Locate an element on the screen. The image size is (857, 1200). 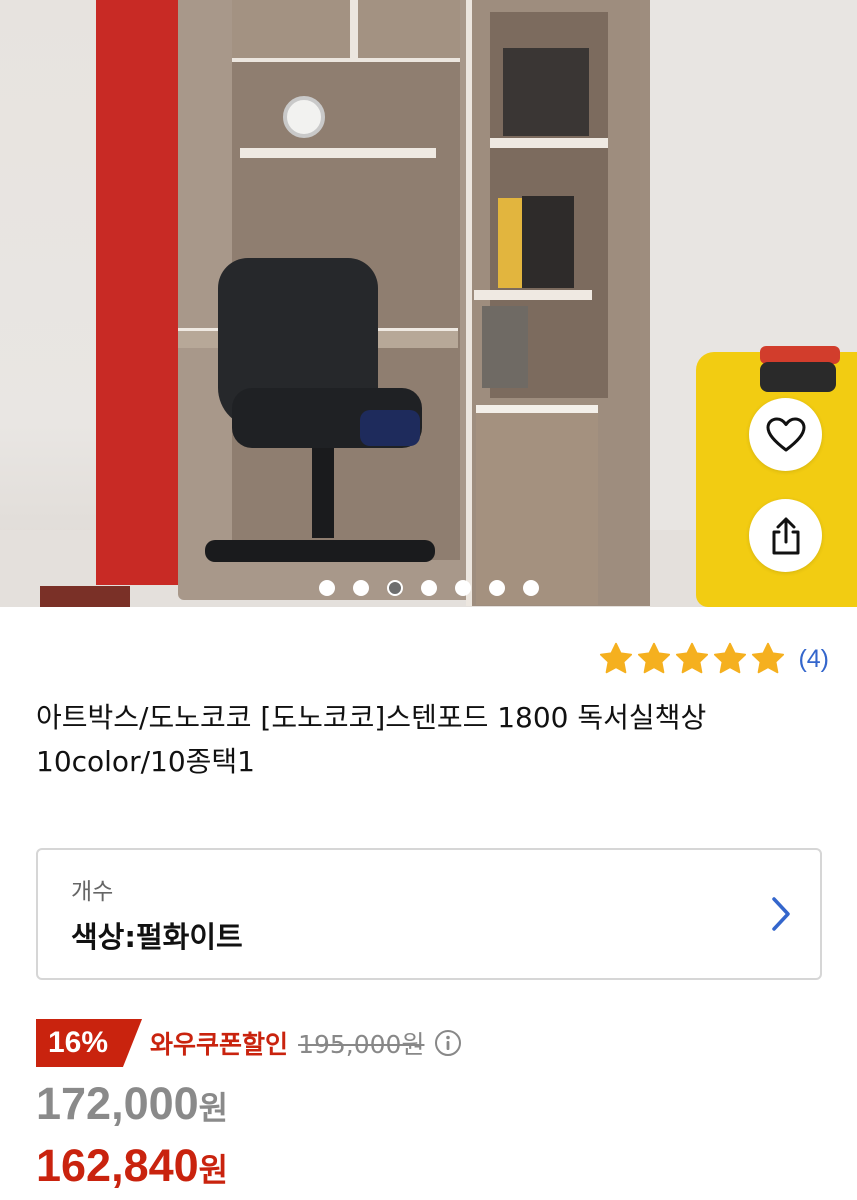
photo-chair-post is located at coordinates (323, 493).